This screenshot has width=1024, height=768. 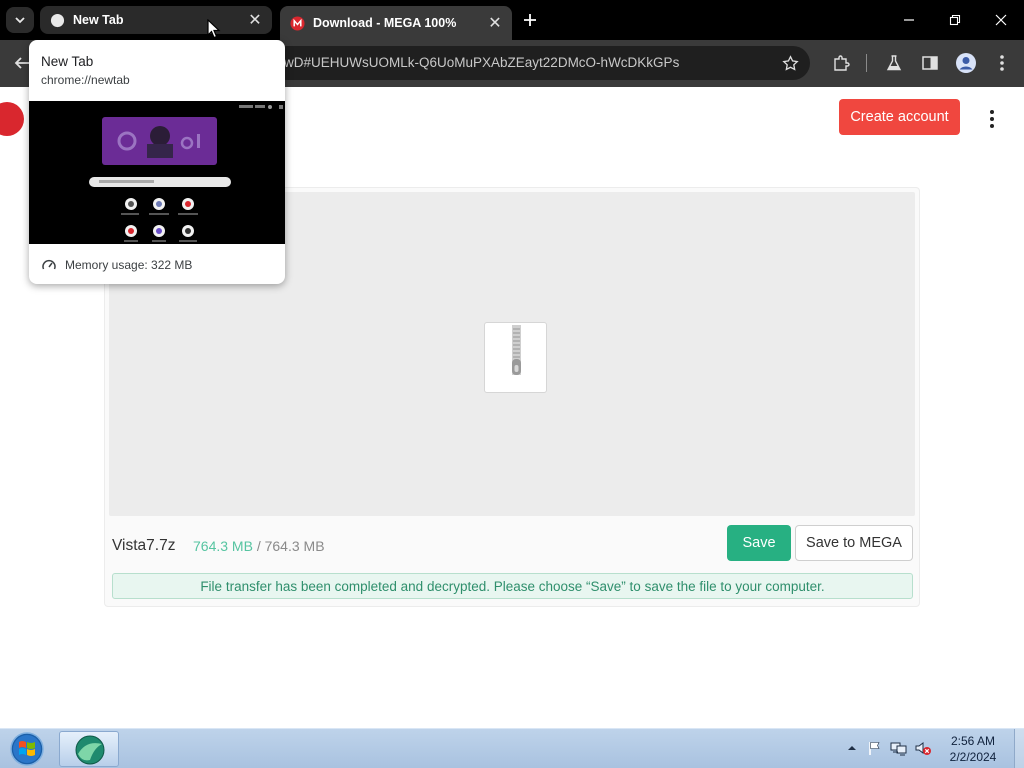 I want to click on clock-time: 2:56 AM, so click(x=973, y=741).